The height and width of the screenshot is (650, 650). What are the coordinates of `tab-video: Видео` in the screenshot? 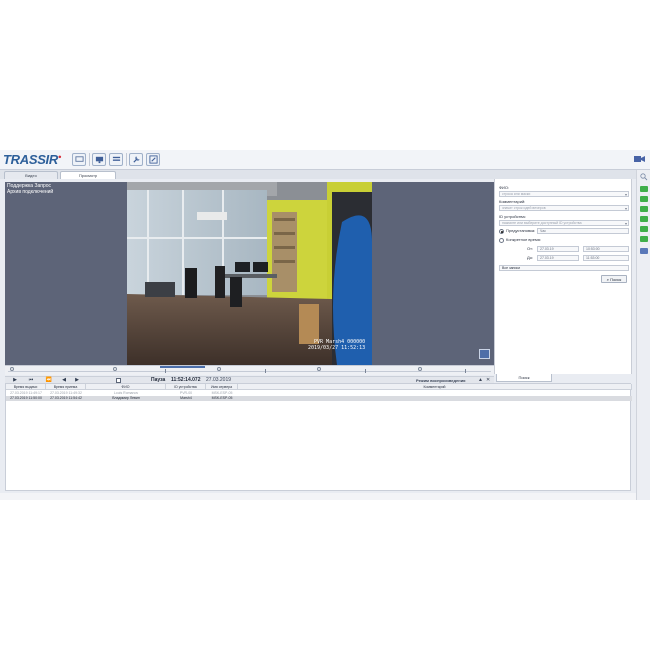 It's located at (31, 175).